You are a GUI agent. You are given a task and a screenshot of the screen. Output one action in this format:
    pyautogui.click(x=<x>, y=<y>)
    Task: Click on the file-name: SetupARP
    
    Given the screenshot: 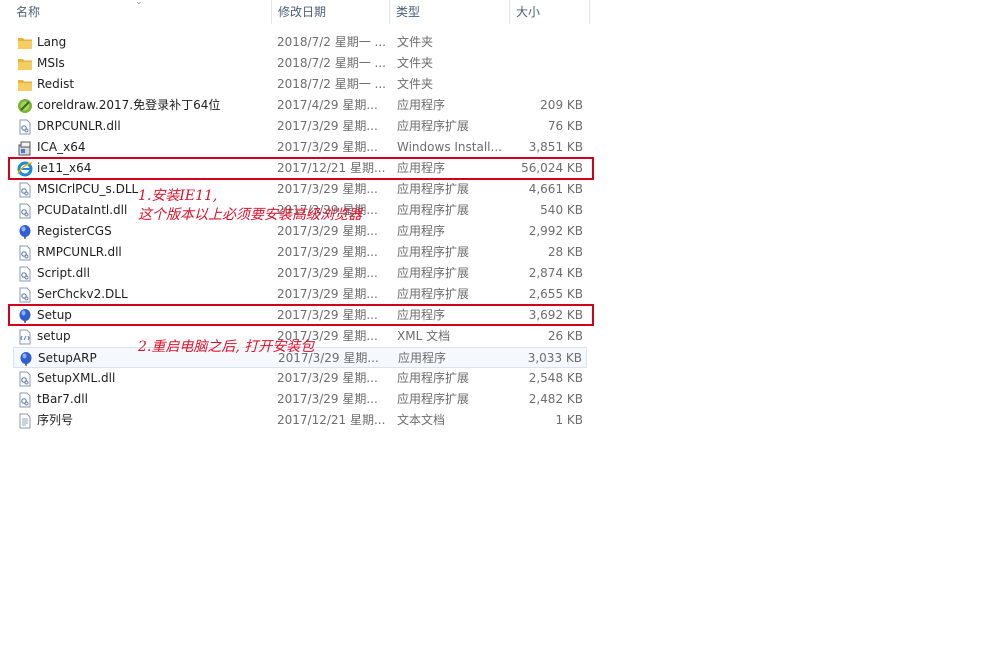 What is the action you would take?
    pyautogui.click(x=67, y=358)
    